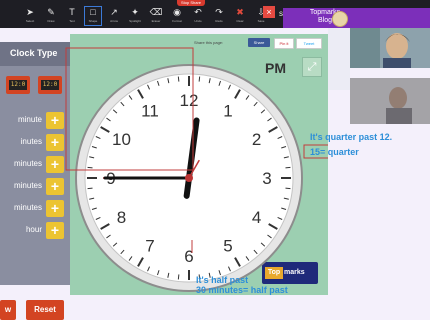 The width and height of the screenshot is (430, 320). What do you see at coordinates (334, 152) in the screenshot?
I see `annotation-quarter-equals: 15= quarter` at bounding box center [334, 152].